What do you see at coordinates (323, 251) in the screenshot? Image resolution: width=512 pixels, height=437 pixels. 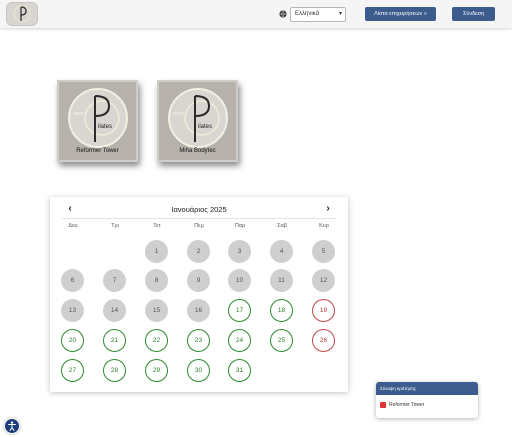 I see `calendar-day: 5` at bounding box center [323, 251].